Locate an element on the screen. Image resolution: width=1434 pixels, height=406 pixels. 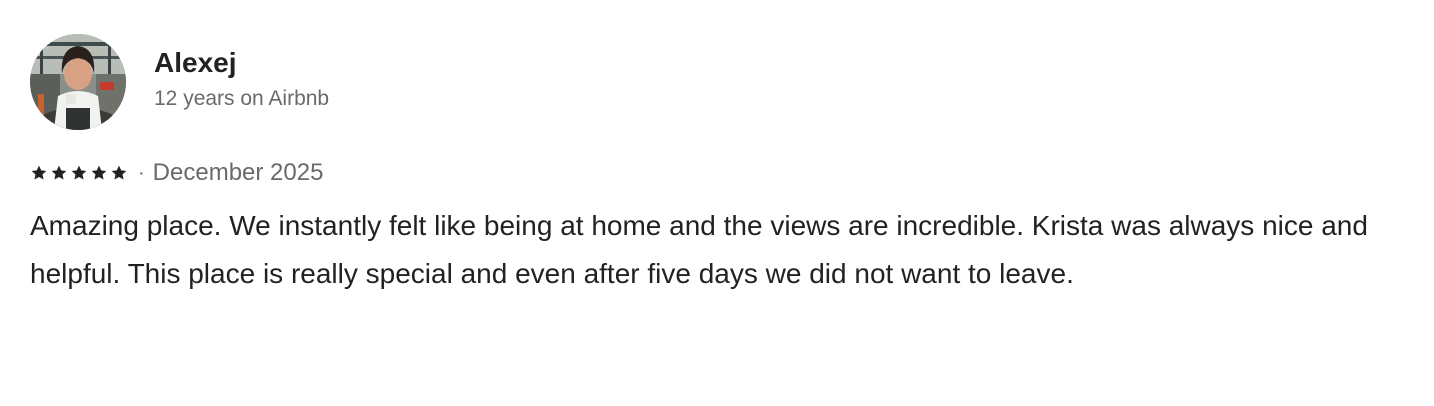
review-date: December 2025 is located at coordinates (238, 172).